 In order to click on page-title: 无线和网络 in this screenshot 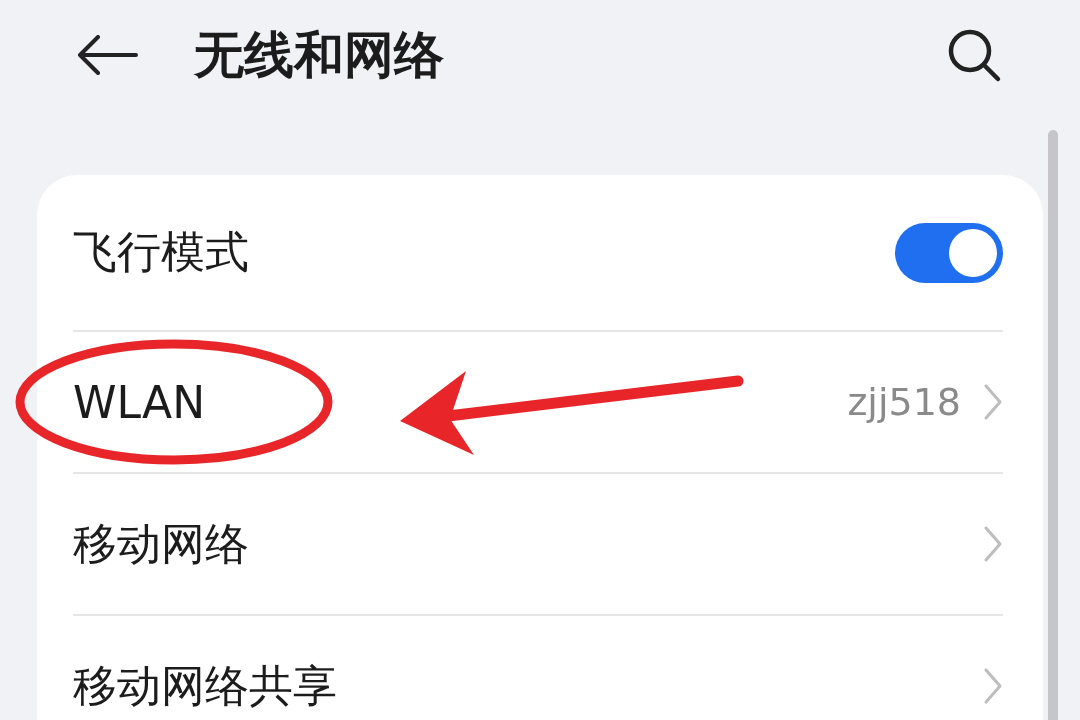, I will do `click(319, 55)`.